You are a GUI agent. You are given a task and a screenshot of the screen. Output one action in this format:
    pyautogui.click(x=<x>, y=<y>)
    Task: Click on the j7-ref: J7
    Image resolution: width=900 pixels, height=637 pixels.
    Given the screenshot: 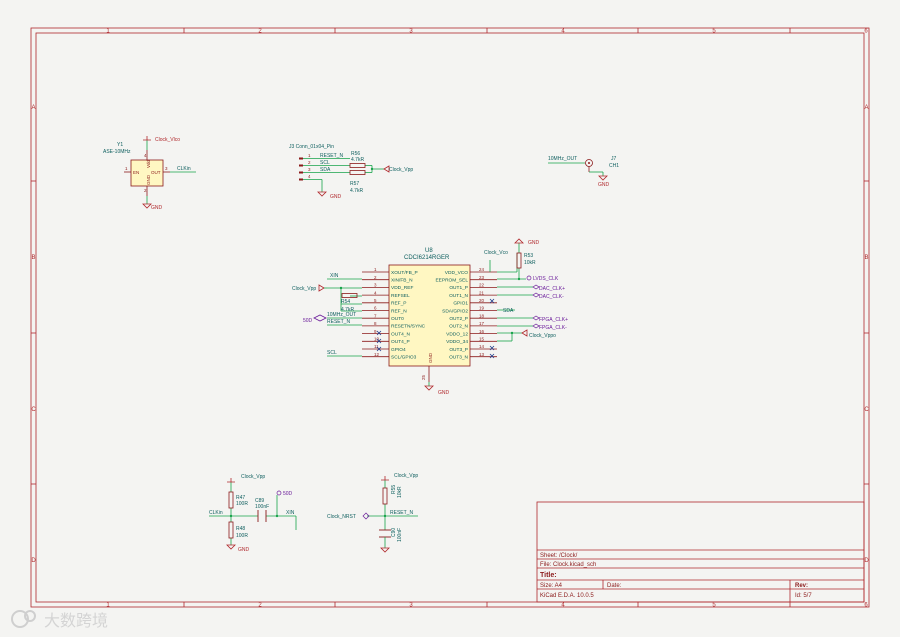 What is the action you would take?
    pyautogui.click(x=614, y=159)
    